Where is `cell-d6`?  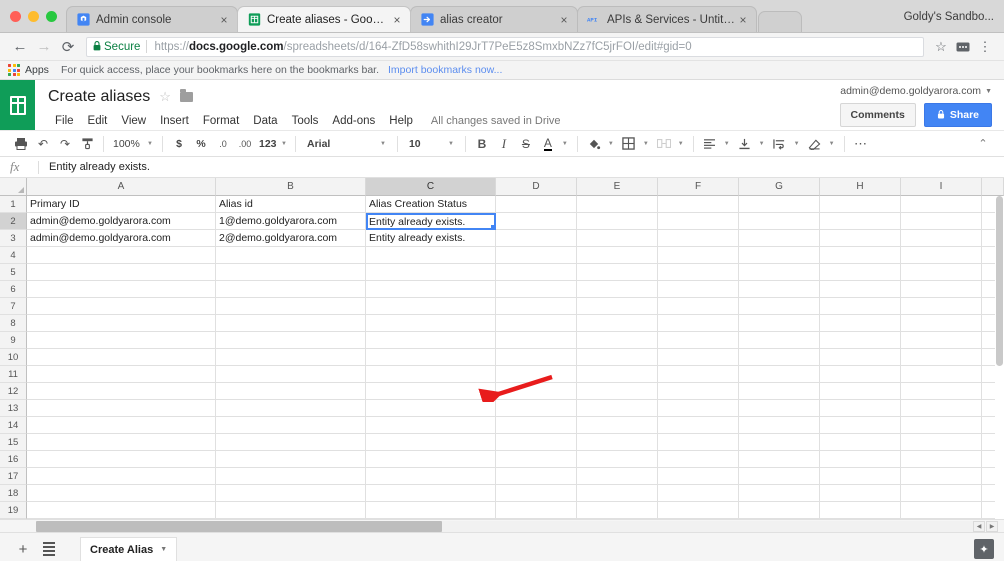
cell-d6 is located at coordinates (536, 289).